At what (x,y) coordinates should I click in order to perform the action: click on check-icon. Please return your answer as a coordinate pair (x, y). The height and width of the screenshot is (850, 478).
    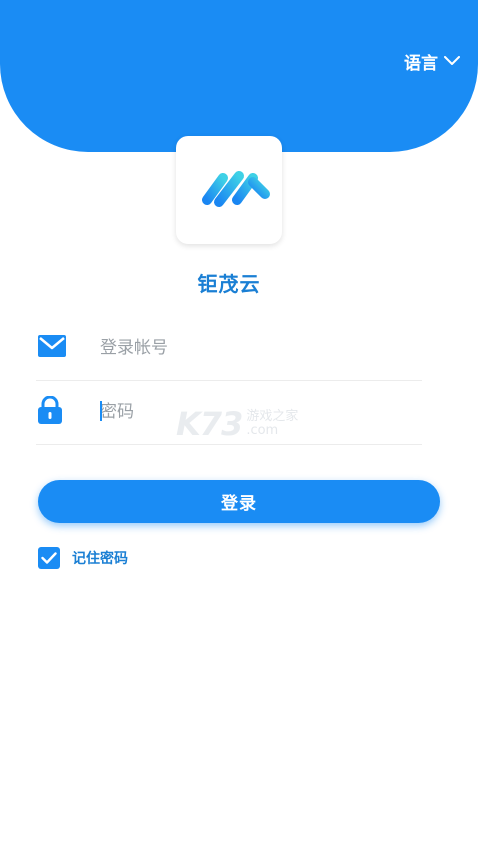
    Looking at the image, I should click on (49, 558).